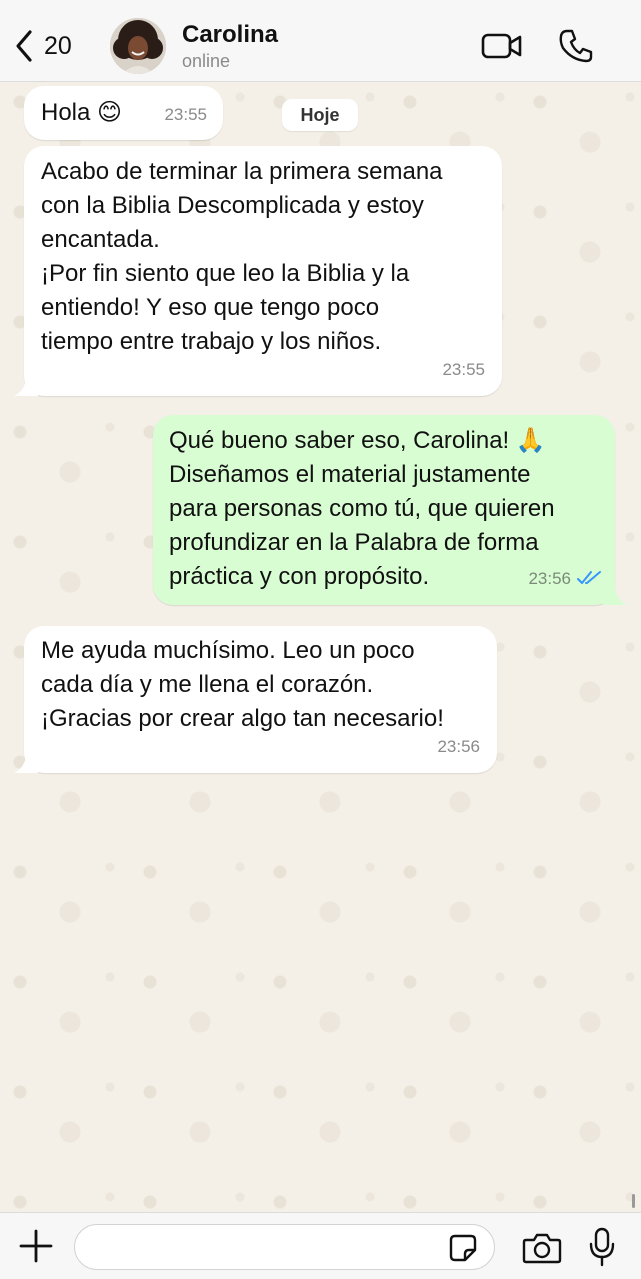  I want to click on message-meta: 23:56, so click(565, 579).